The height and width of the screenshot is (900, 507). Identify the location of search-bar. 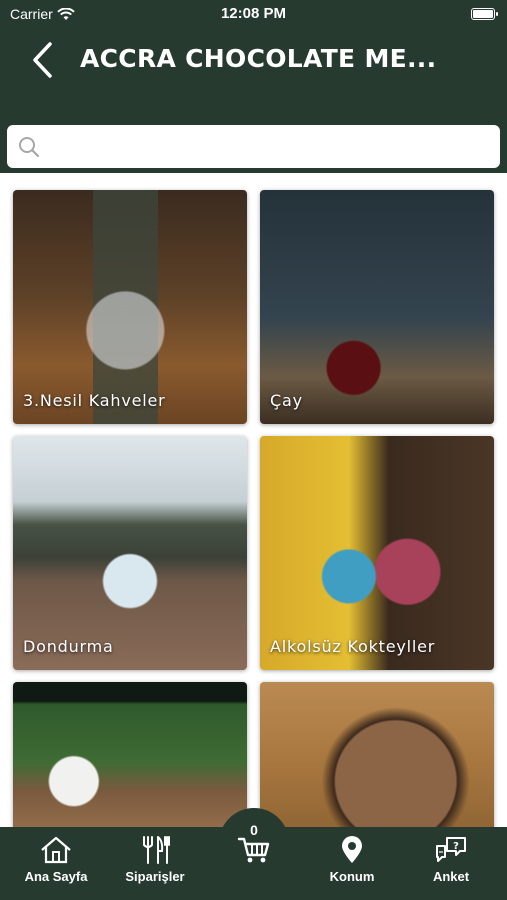
(253, 146).